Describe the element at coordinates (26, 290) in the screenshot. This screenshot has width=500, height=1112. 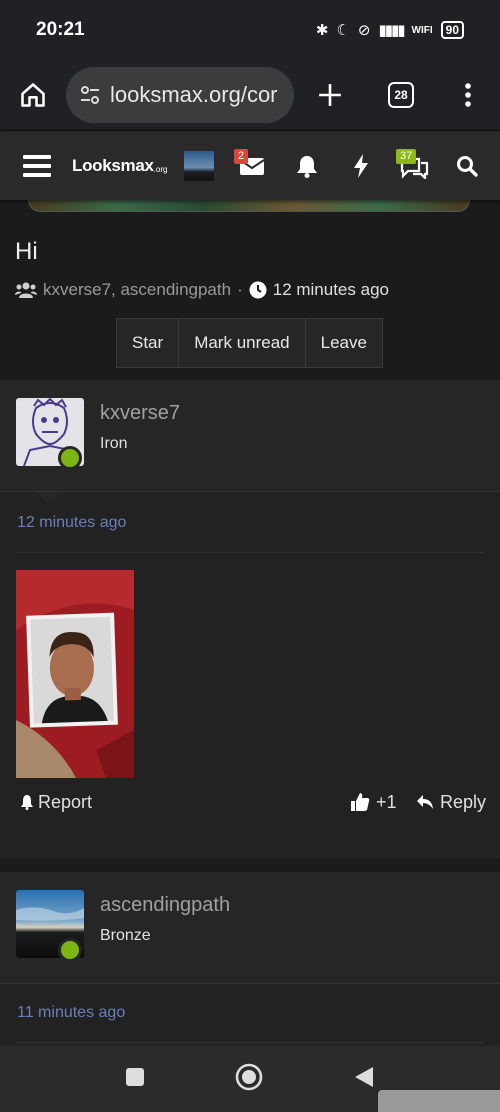
I see `users-icon` at that location.